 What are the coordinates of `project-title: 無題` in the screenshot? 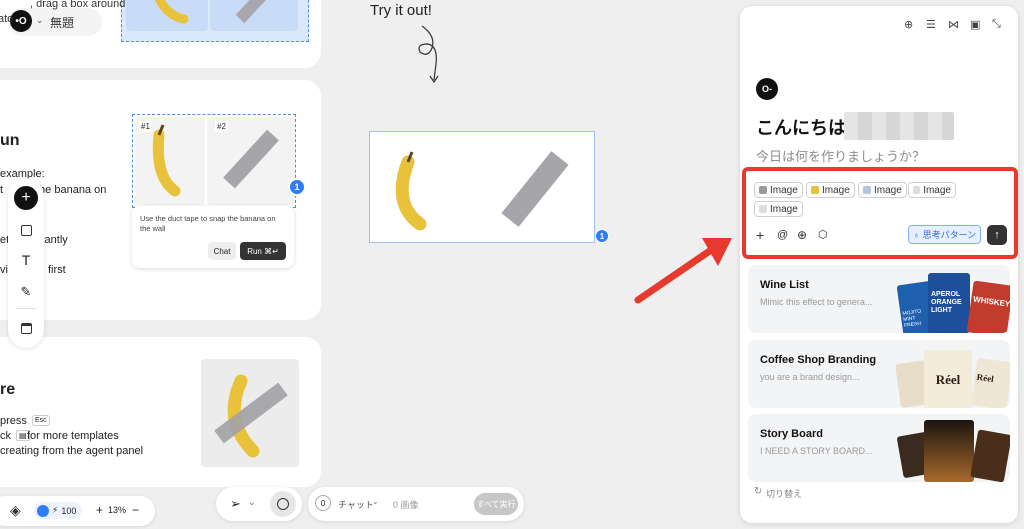 It's located at (62, 22).